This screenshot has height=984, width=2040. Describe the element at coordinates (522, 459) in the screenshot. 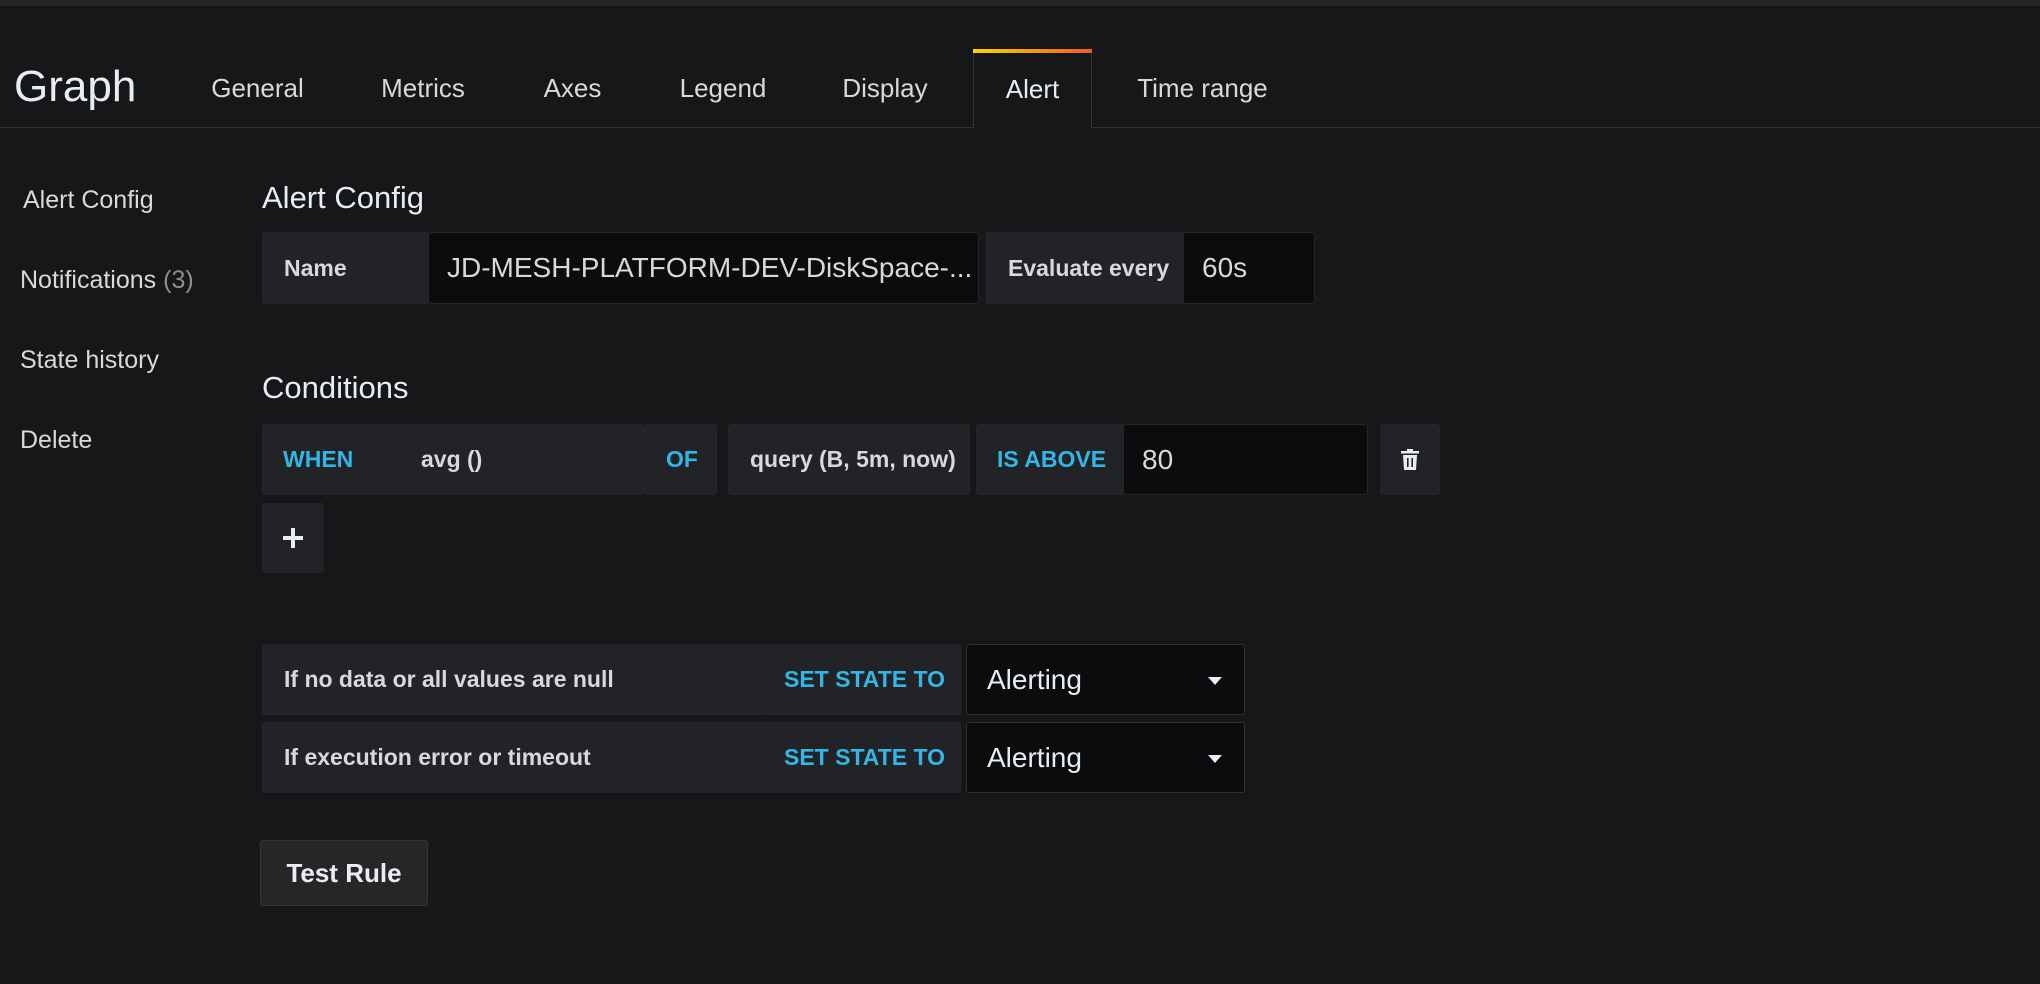

I see `reducer-select: avg ()` at that location.